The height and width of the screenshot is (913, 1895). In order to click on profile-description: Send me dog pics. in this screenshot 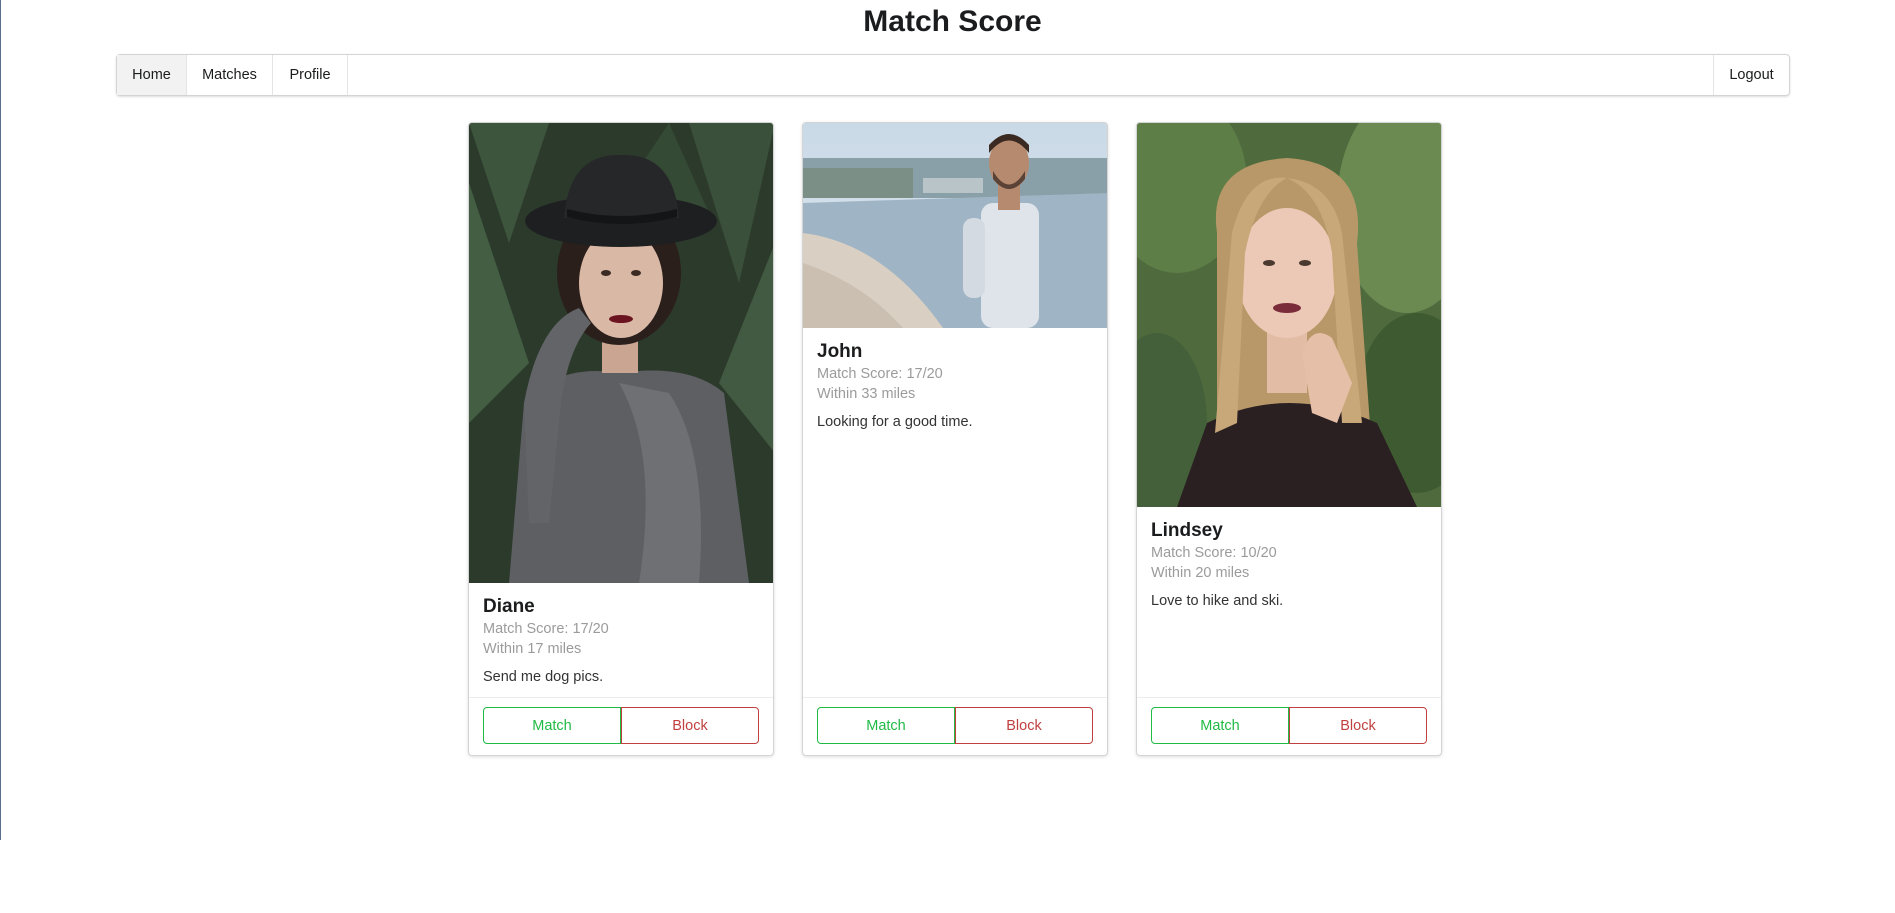, I will do `click(543, 677)`.